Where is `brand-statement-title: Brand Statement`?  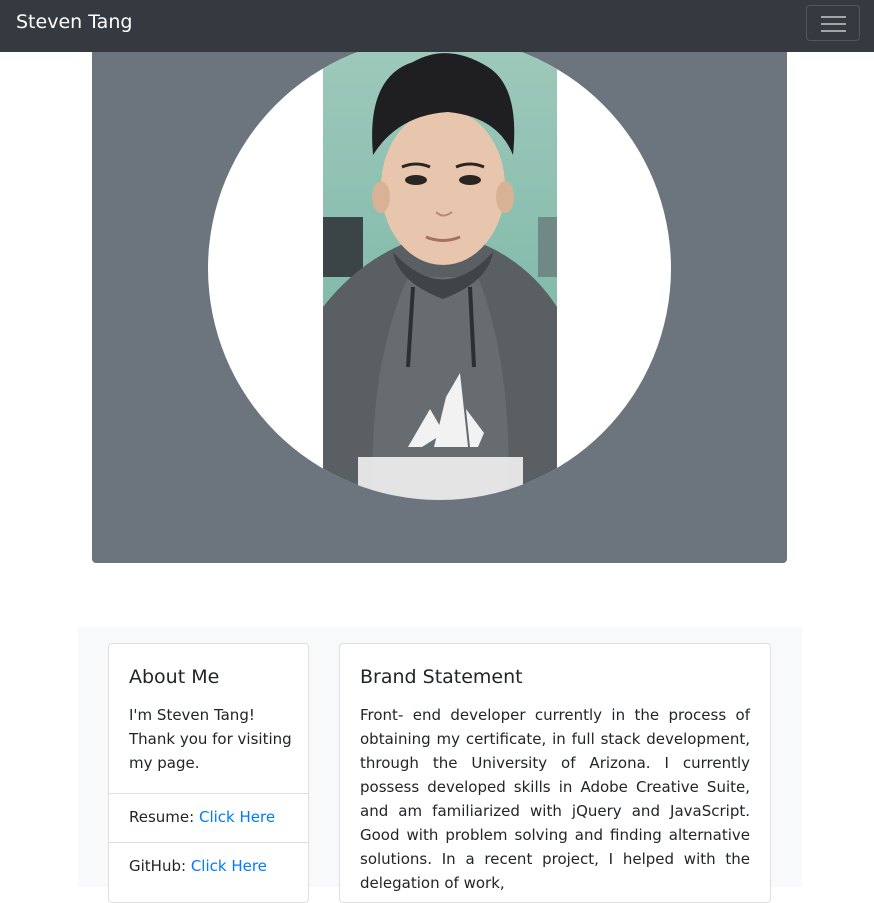
brand-statement-title: Brand Statement is located at coordinates (441, 677).